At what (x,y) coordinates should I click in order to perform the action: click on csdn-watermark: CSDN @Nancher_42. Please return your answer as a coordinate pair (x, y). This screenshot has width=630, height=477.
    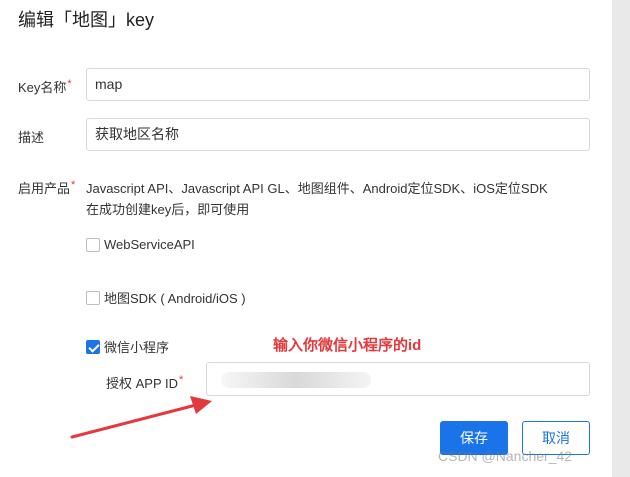
    Looking at the image, I should click on (505, 456).